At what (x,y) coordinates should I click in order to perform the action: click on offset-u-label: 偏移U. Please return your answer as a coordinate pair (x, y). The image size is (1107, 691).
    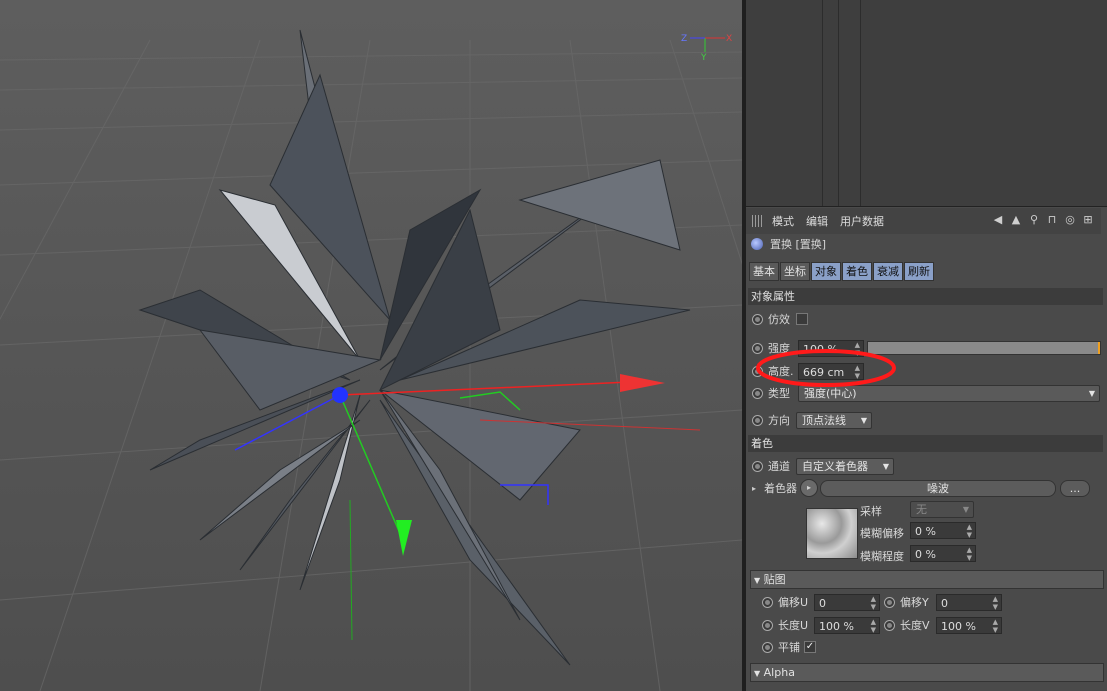
    Looking at the image, I should click on (793, 602).